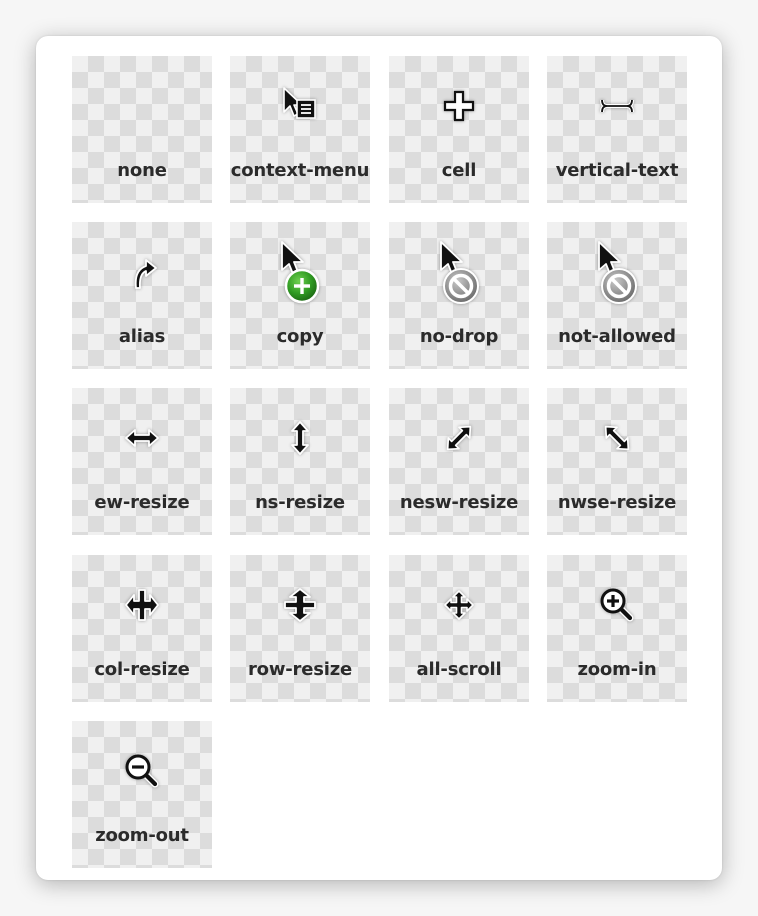  I want to click on copy-cursor-icon, so click(300, 272).